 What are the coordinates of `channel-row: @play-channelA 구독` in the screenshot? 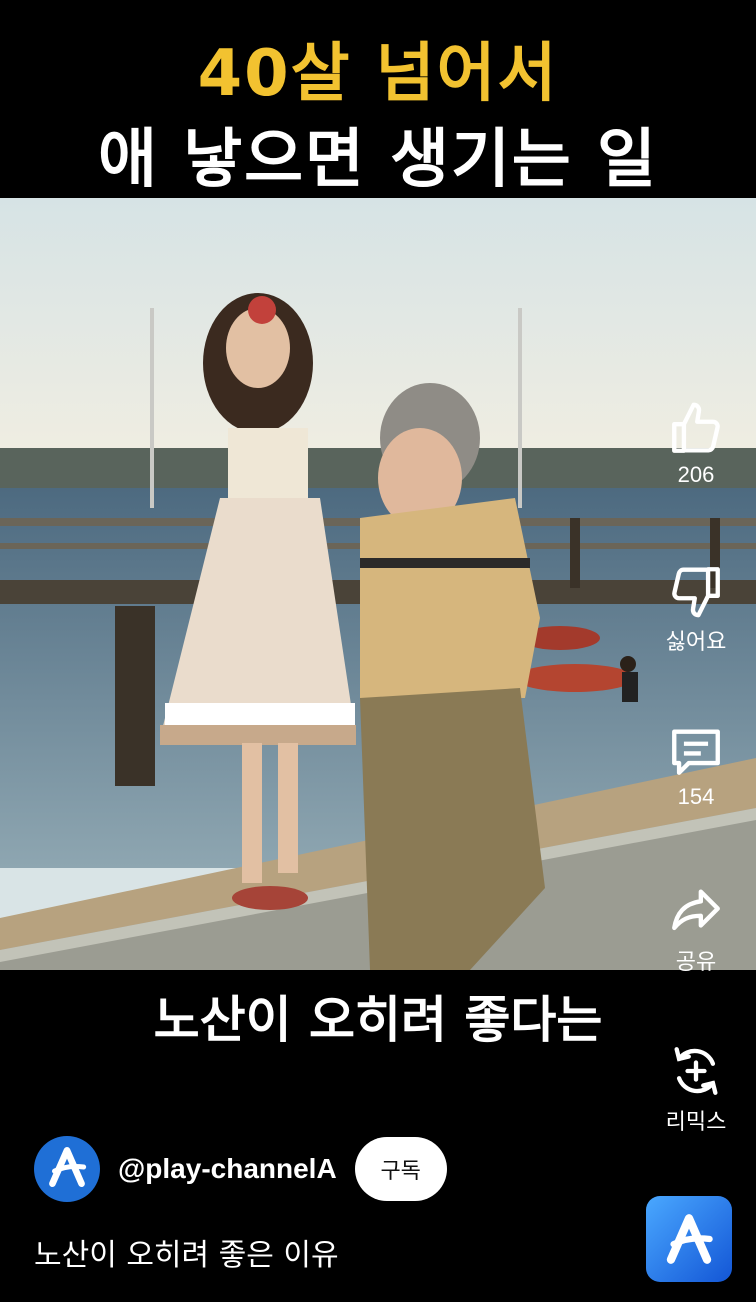 It's located at (240, 1169).